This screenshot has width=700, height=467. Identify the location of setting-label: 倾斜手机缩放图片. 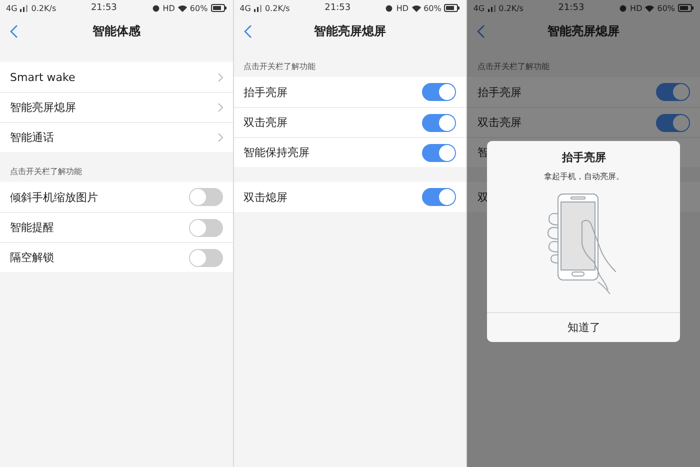
(54, 197).